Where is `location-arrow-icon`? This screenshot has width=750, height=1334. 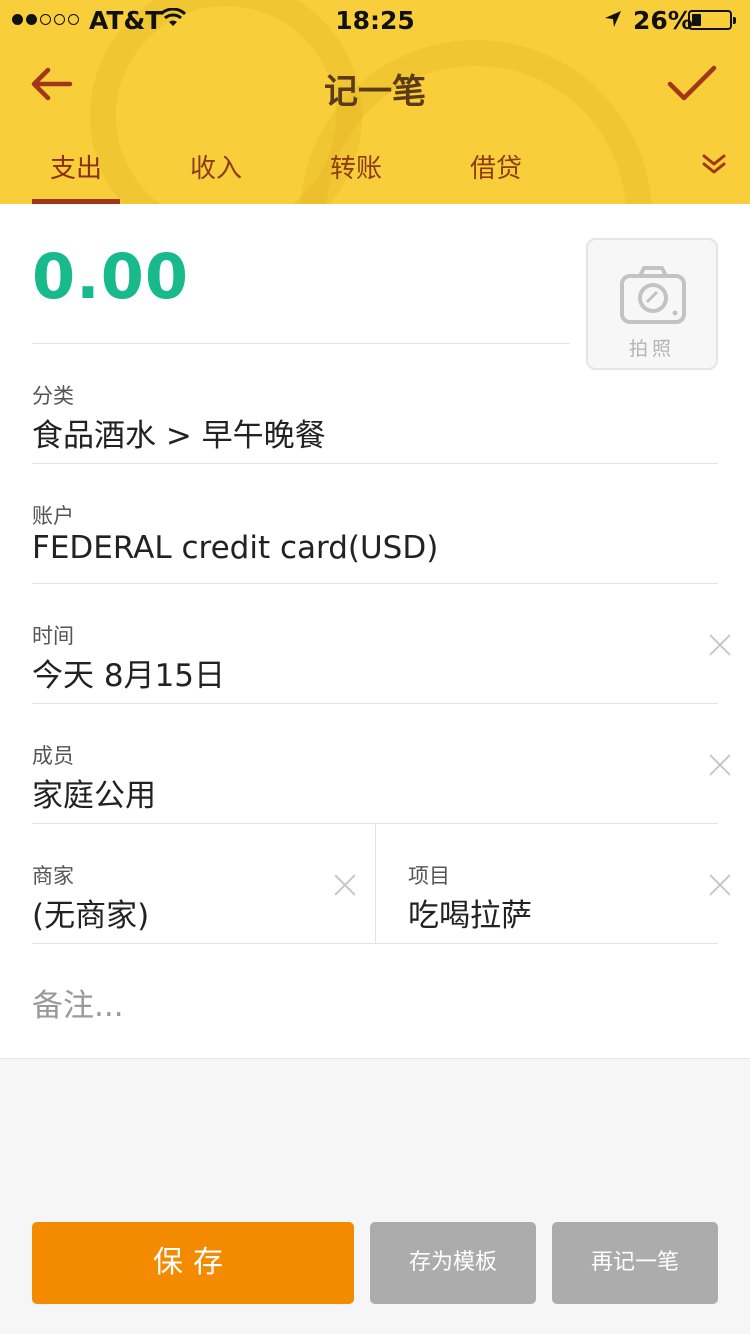 location-arrow-icon is located at coordinates (613, 19).